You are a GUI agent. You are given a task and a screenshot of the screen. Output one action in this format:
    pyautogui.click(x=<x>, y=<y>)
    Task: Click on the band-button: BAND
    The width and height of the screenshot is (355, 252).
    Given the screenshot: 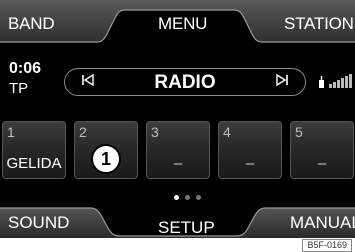 What is the action you would take?
    pyautogui.click(x=31, y=24)
    